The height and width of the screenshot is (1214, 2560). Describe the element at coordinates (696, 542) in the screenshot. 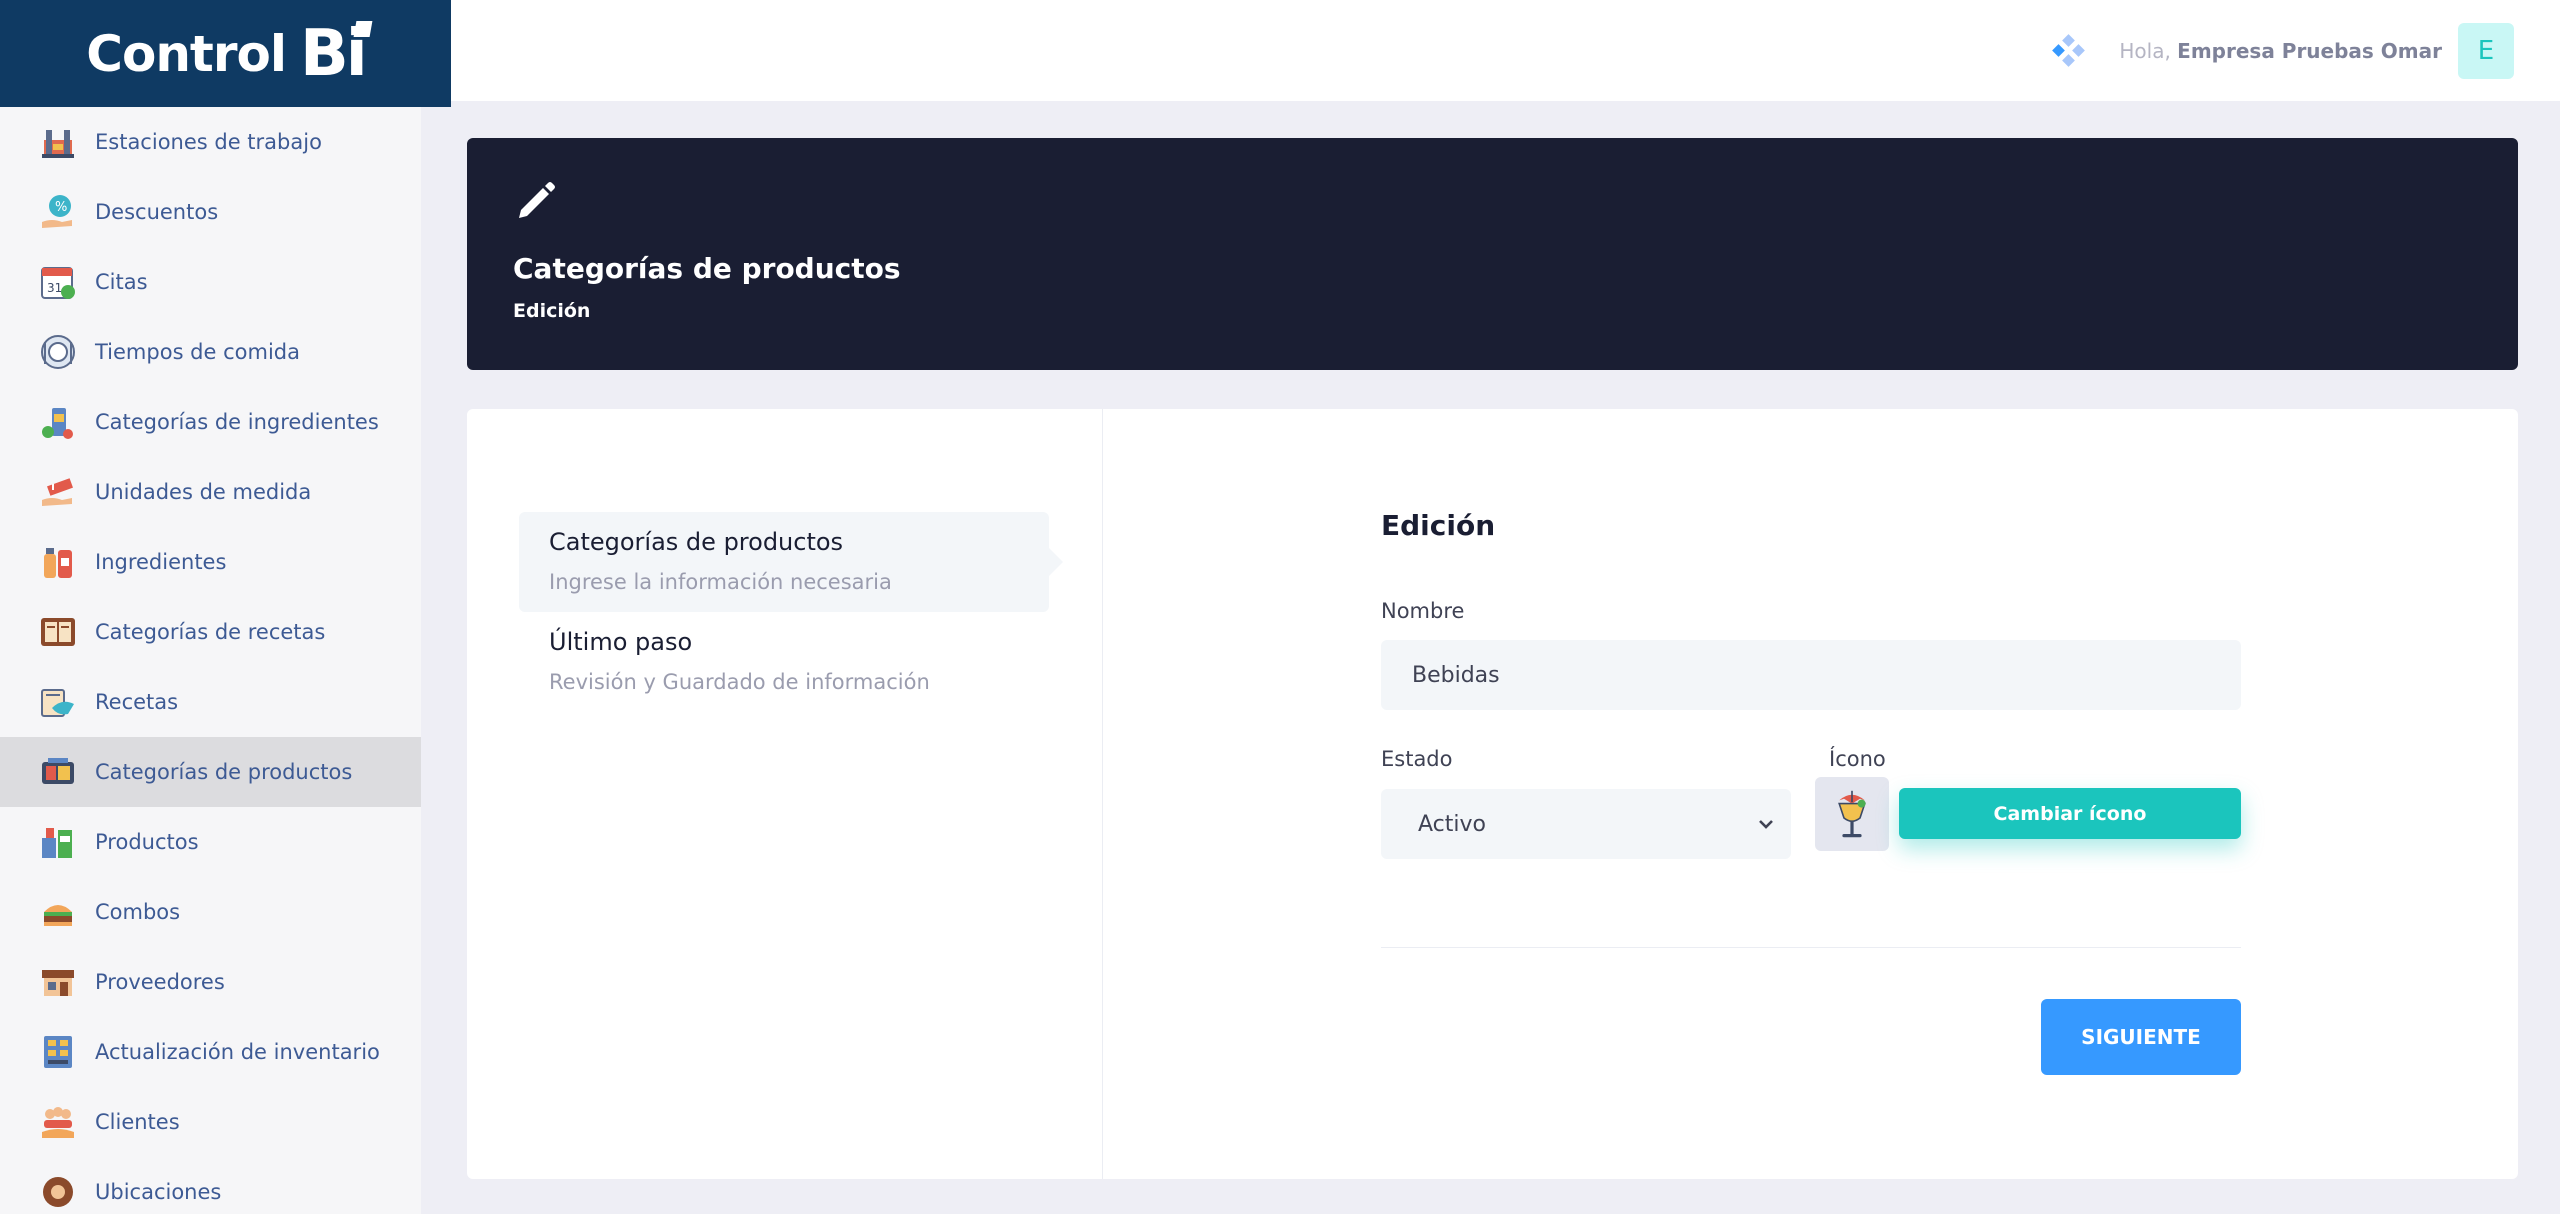

I see `step-title: Categorías de productos` at that location.